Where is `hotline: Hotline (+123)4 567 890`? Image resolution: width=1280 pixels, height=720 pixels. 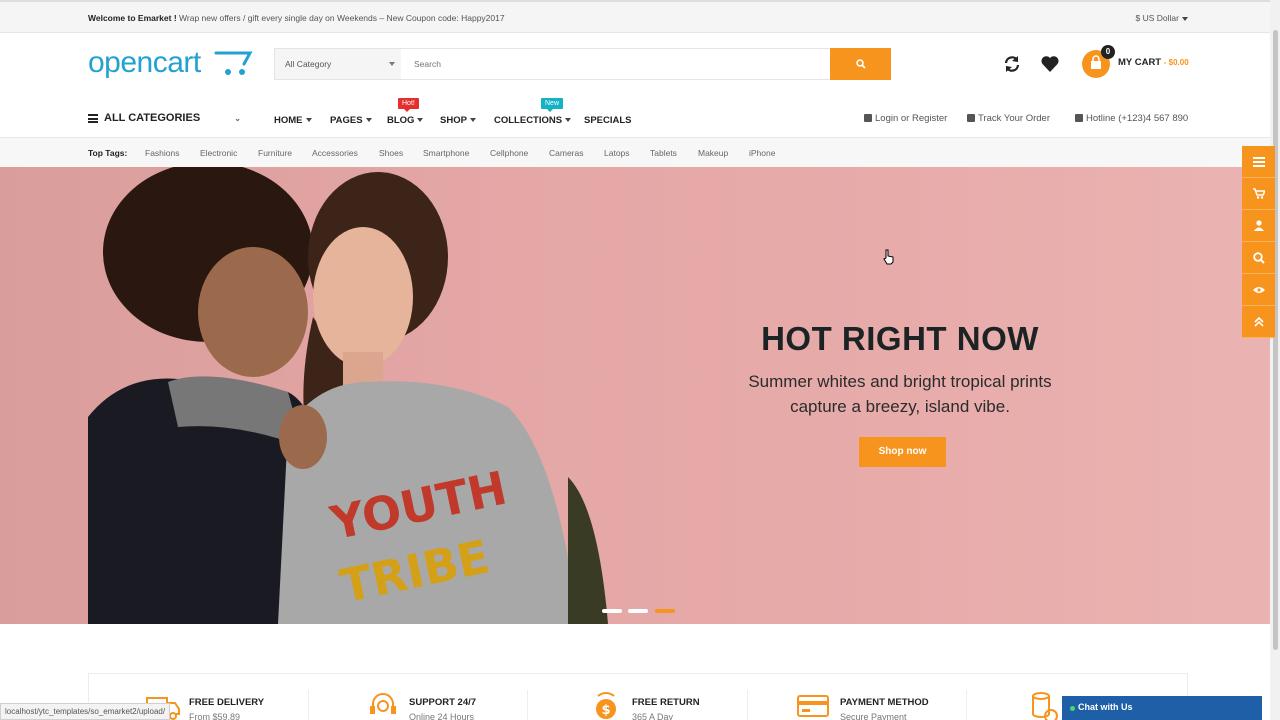 hotline: Hotline (+123)4 567 890 is located at coordinates (1131, 118).